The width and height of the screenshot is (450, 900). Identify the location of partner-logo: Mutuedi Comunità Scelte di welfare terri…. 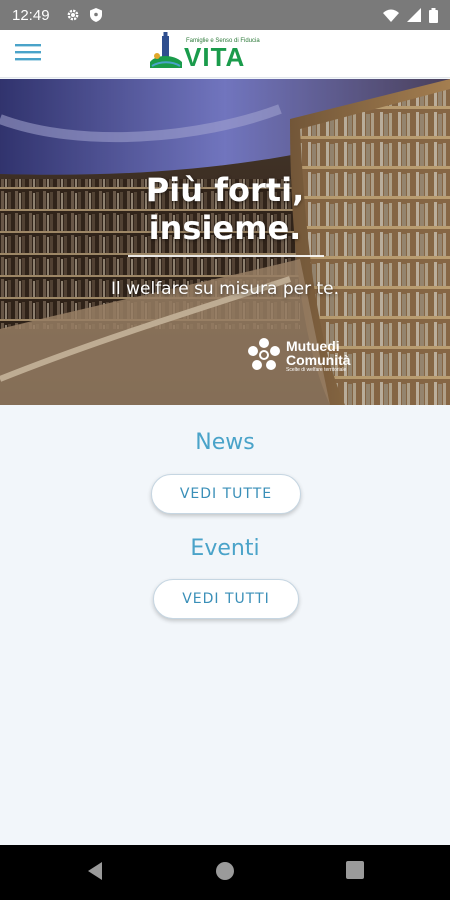
(311, 357).